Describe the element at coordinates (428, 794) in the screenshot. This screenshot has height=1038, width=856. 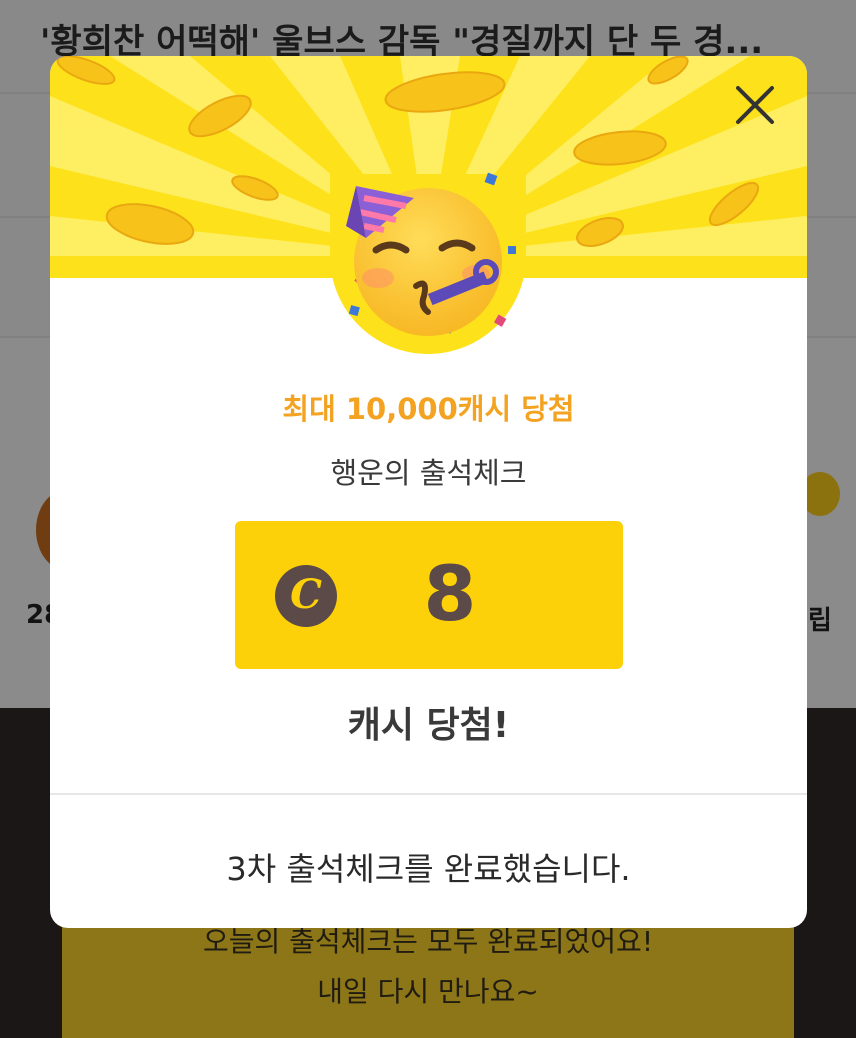
I see `divider` at that location.